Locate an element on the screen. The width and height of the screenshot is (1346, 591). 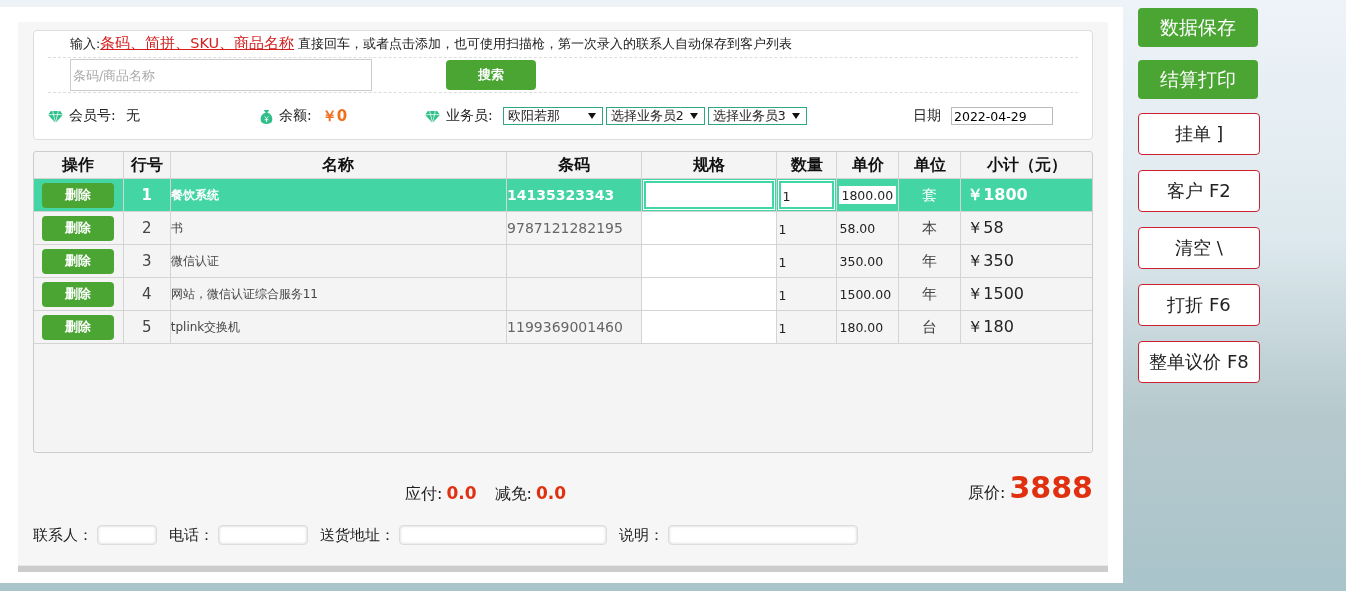
action-button: 整单议价 F8 is located at coordinates (1199, 362).